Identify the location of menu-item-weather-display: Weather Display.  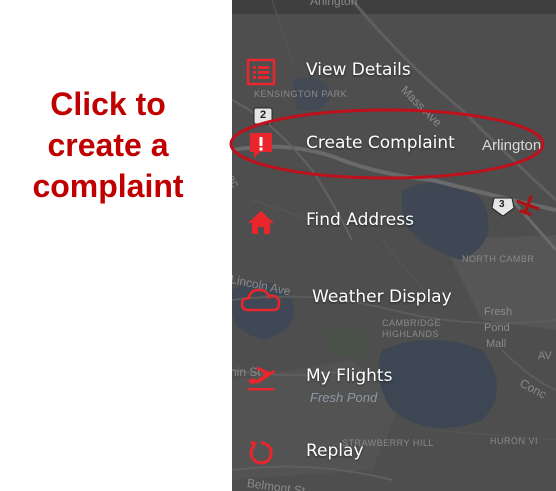
(394, 299).